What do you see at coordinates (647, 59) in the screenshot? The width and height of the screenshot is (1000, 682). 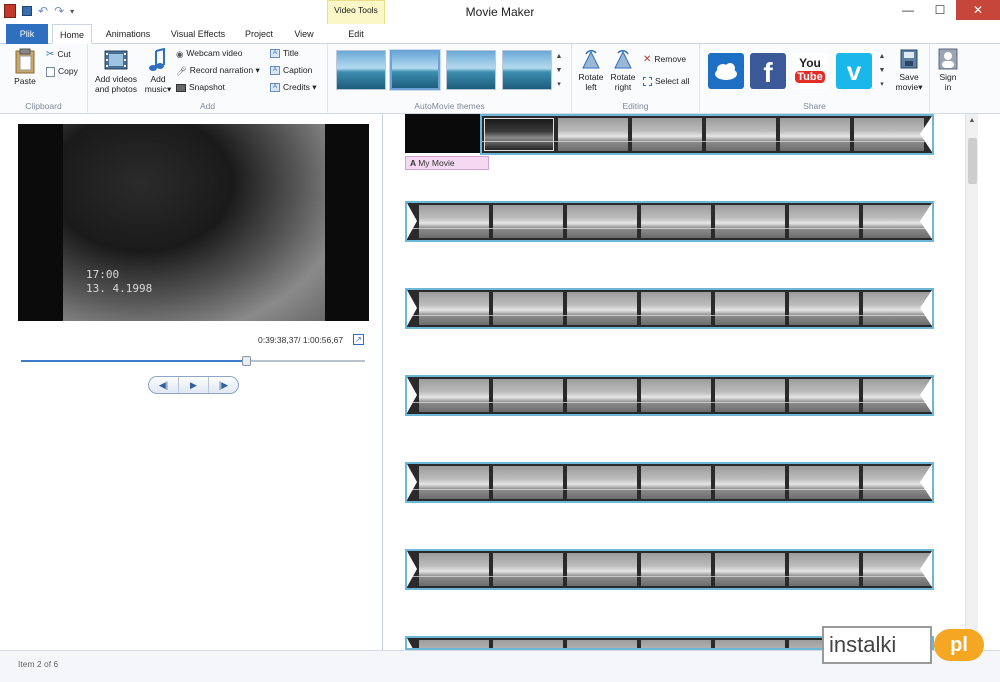 I see `remove-icon: ✕` at bounding box center [647, 59].